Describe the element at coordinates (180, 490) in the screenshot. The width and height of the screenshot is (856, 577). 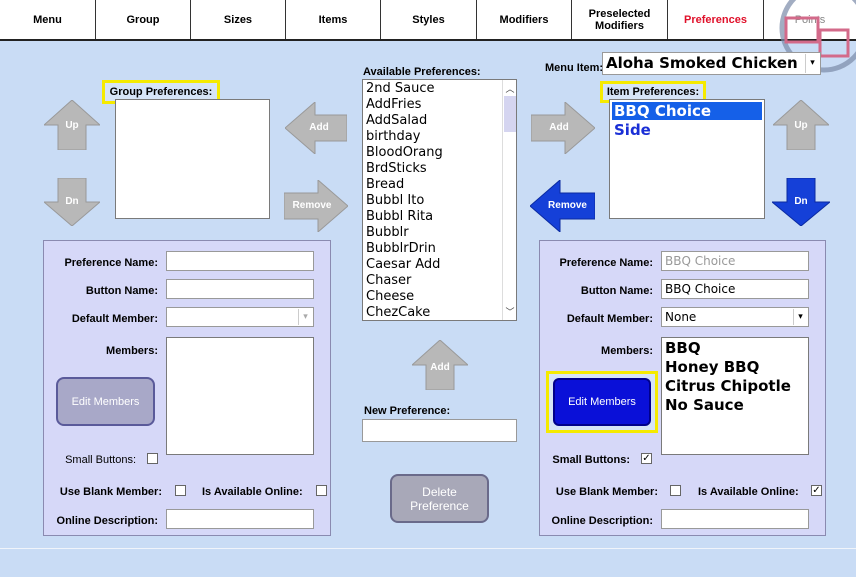
I see `left-use-blank-checkbox` at that location.